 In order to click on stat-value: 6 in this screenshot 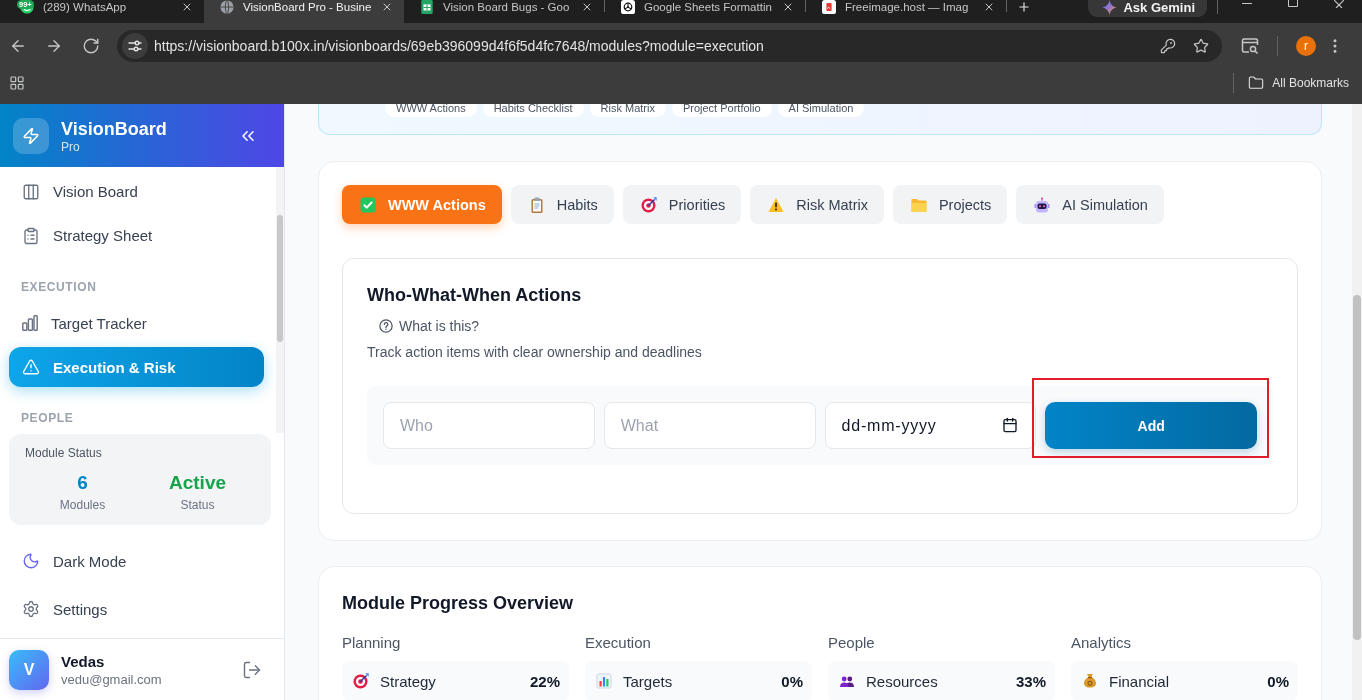, I will do `click(82, 483)`.